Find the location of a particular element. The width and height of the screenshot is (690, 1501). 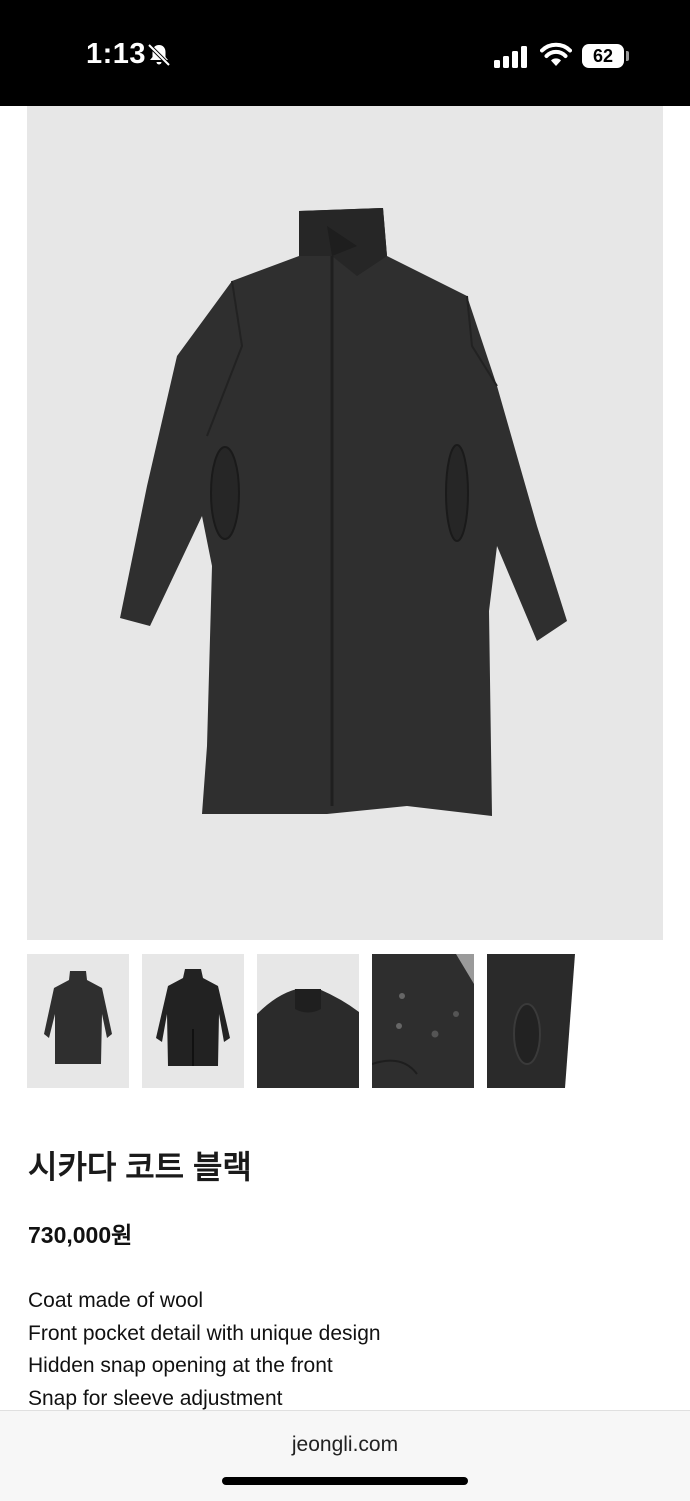

battery-level: 62 is located at coordinates (603, 56).